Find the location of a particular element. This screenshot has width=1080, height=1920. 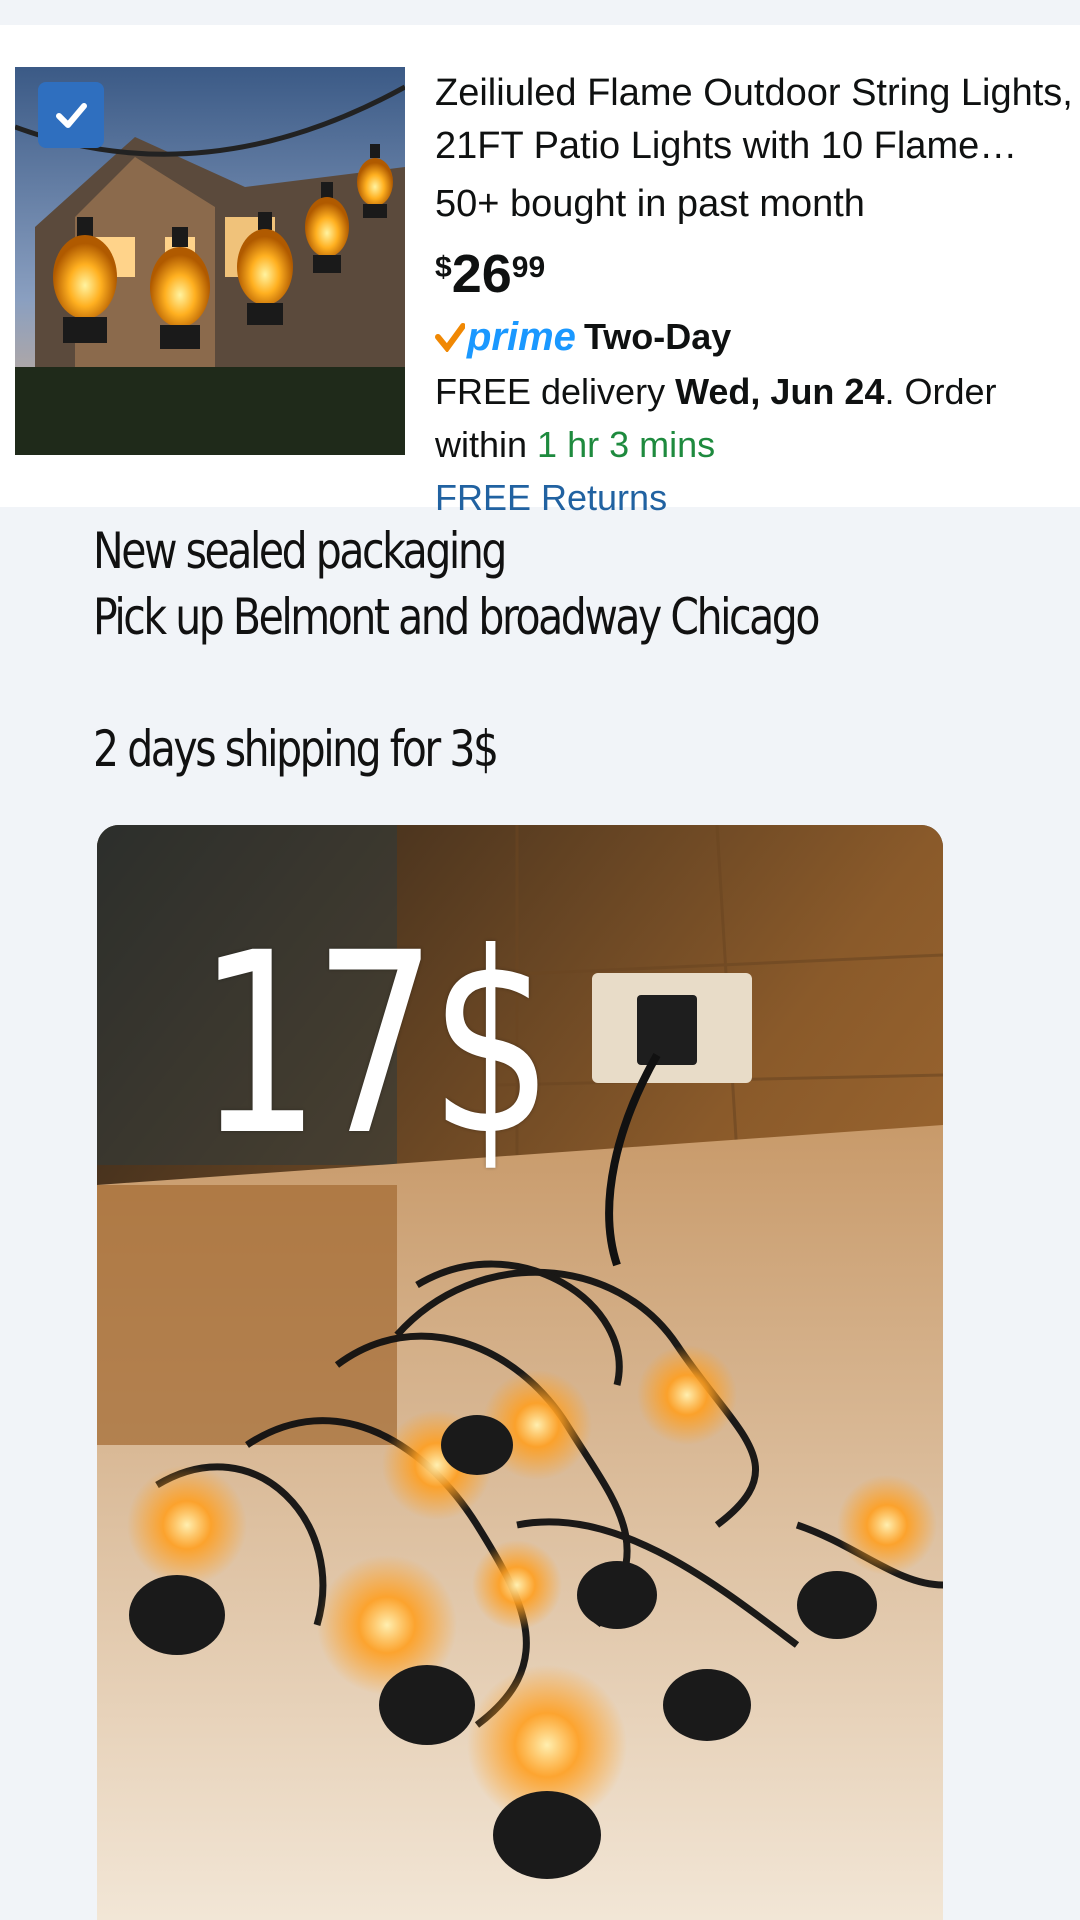

select-checkbox is located at coordinates (71, 115).